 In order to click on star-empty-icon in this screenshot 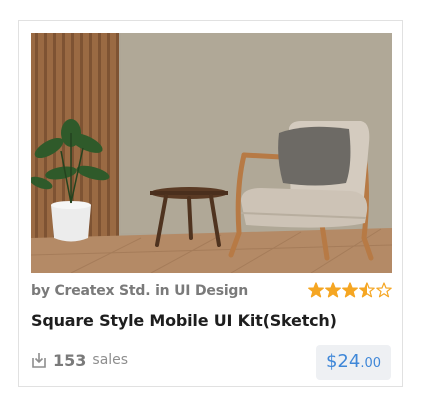, I will do `click(384, 290)`.